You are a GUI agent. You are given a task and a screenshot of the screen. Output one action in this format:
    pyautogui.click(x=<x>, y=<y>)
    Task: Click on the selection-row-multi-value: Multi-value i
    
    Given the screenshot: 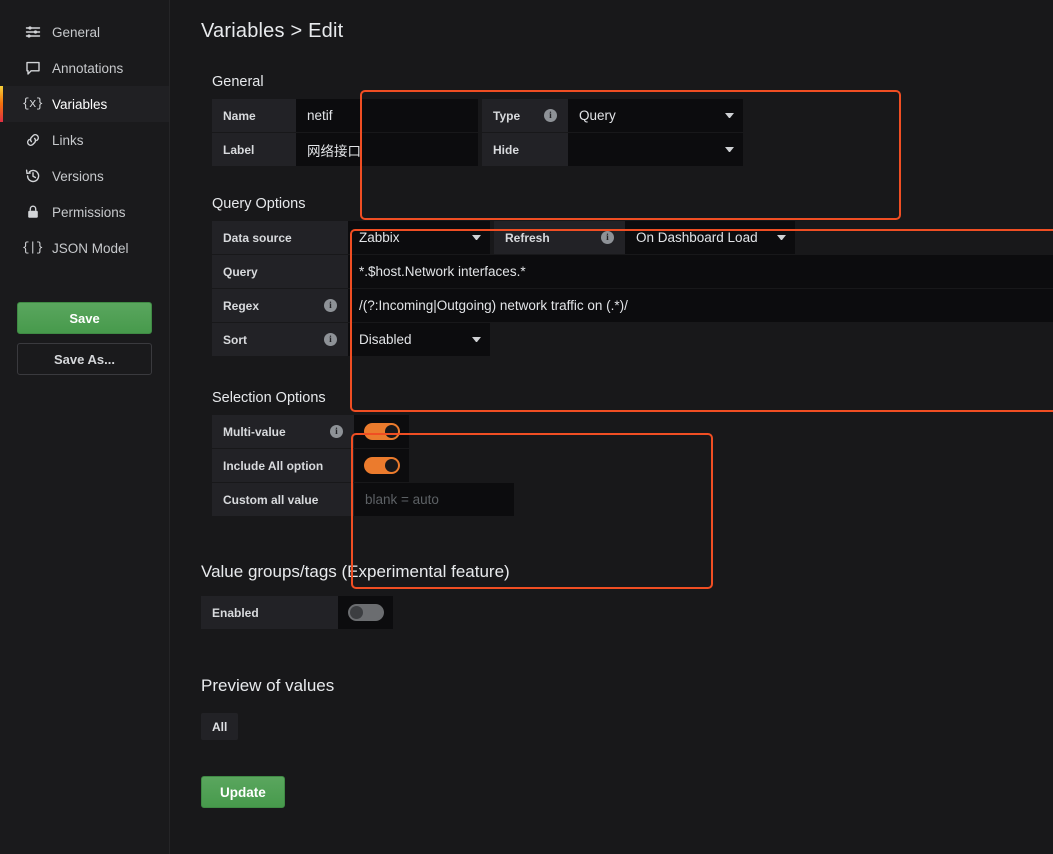 What is the action you would take?
    pyautogui.click(x=627, y=431)
    